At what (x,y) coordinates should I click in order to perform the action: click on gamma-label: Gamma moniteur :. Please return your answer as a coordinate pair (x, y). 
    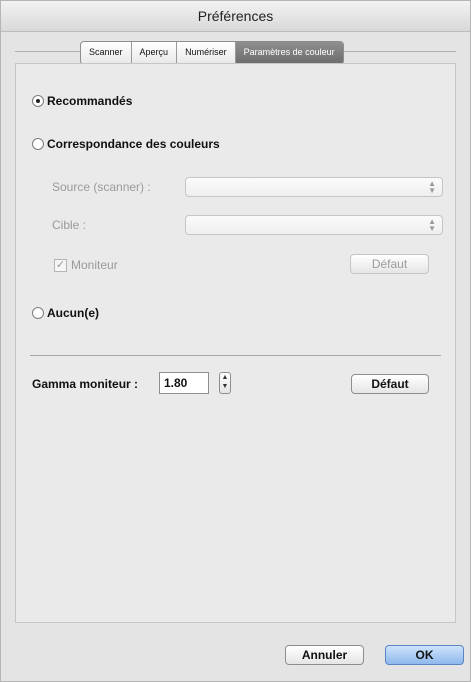
    Looking at the image, I should click on (85, 384).